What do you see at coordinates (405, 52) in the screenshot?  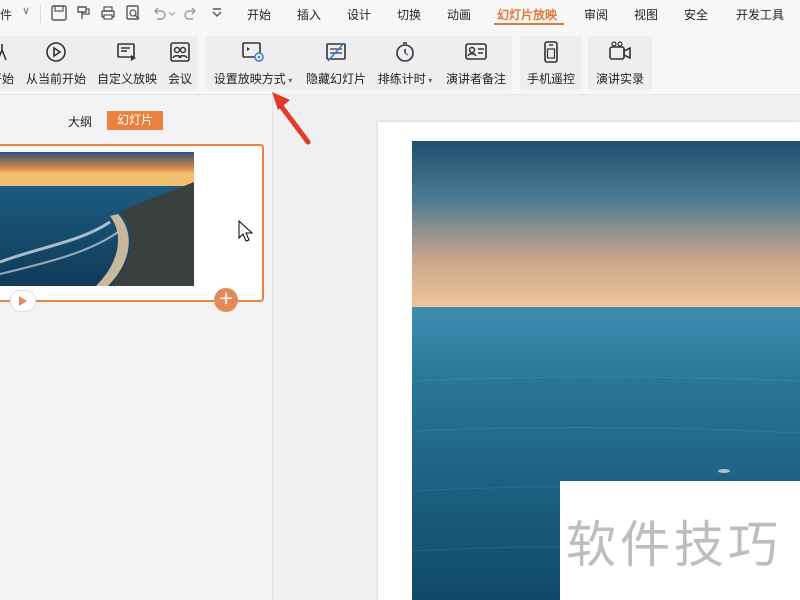 I see `stopwatch-icon` at bounding box center [405, 52].